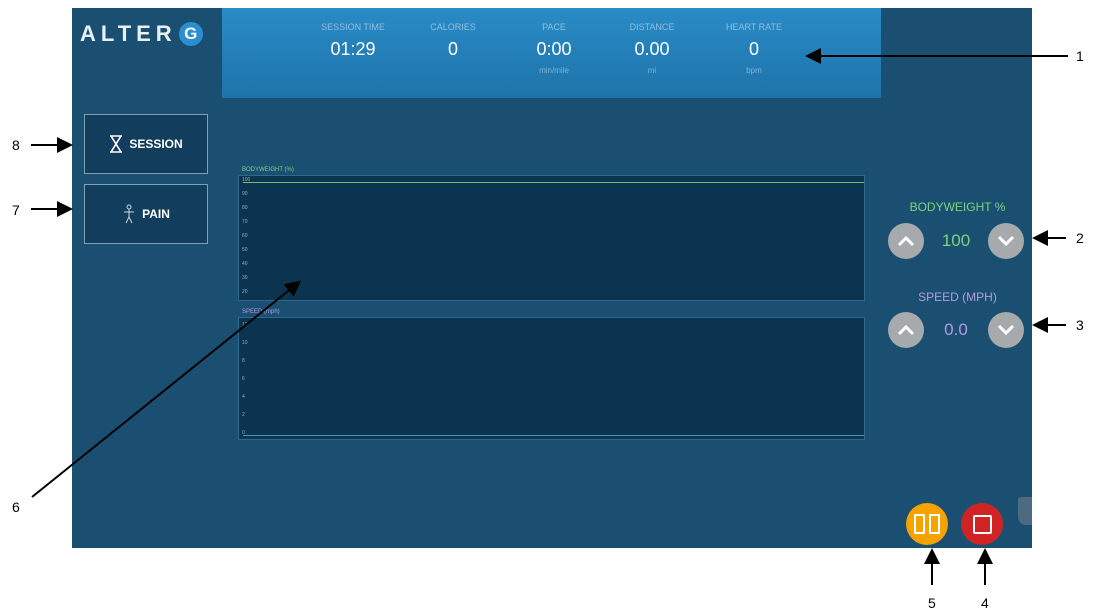  What do you see at coordinates (16, 210) in the screenshot?
I see `callout-number-7: 7` at bounding box center [16, 210].